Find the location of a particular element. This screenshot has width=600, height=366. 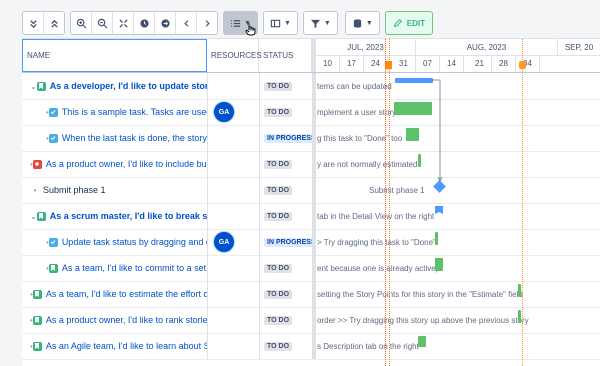

status-badge: IN PROGRESS is located at coordinates (288, 138).